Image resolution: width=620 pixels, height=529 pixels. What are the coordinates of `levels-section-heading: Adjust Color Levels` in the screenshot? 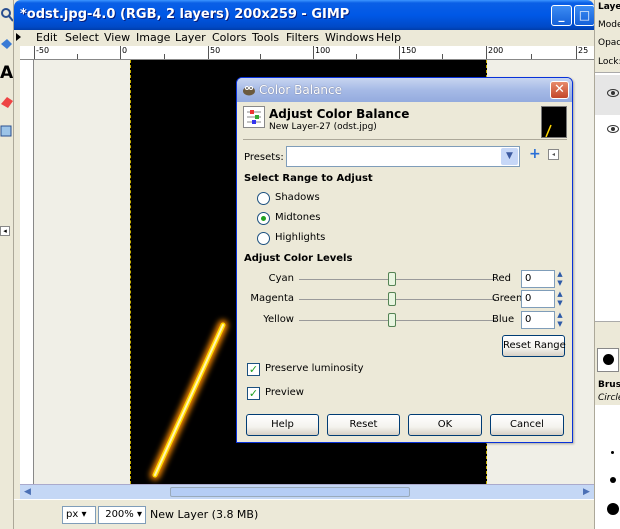 It's located at (298, 258).